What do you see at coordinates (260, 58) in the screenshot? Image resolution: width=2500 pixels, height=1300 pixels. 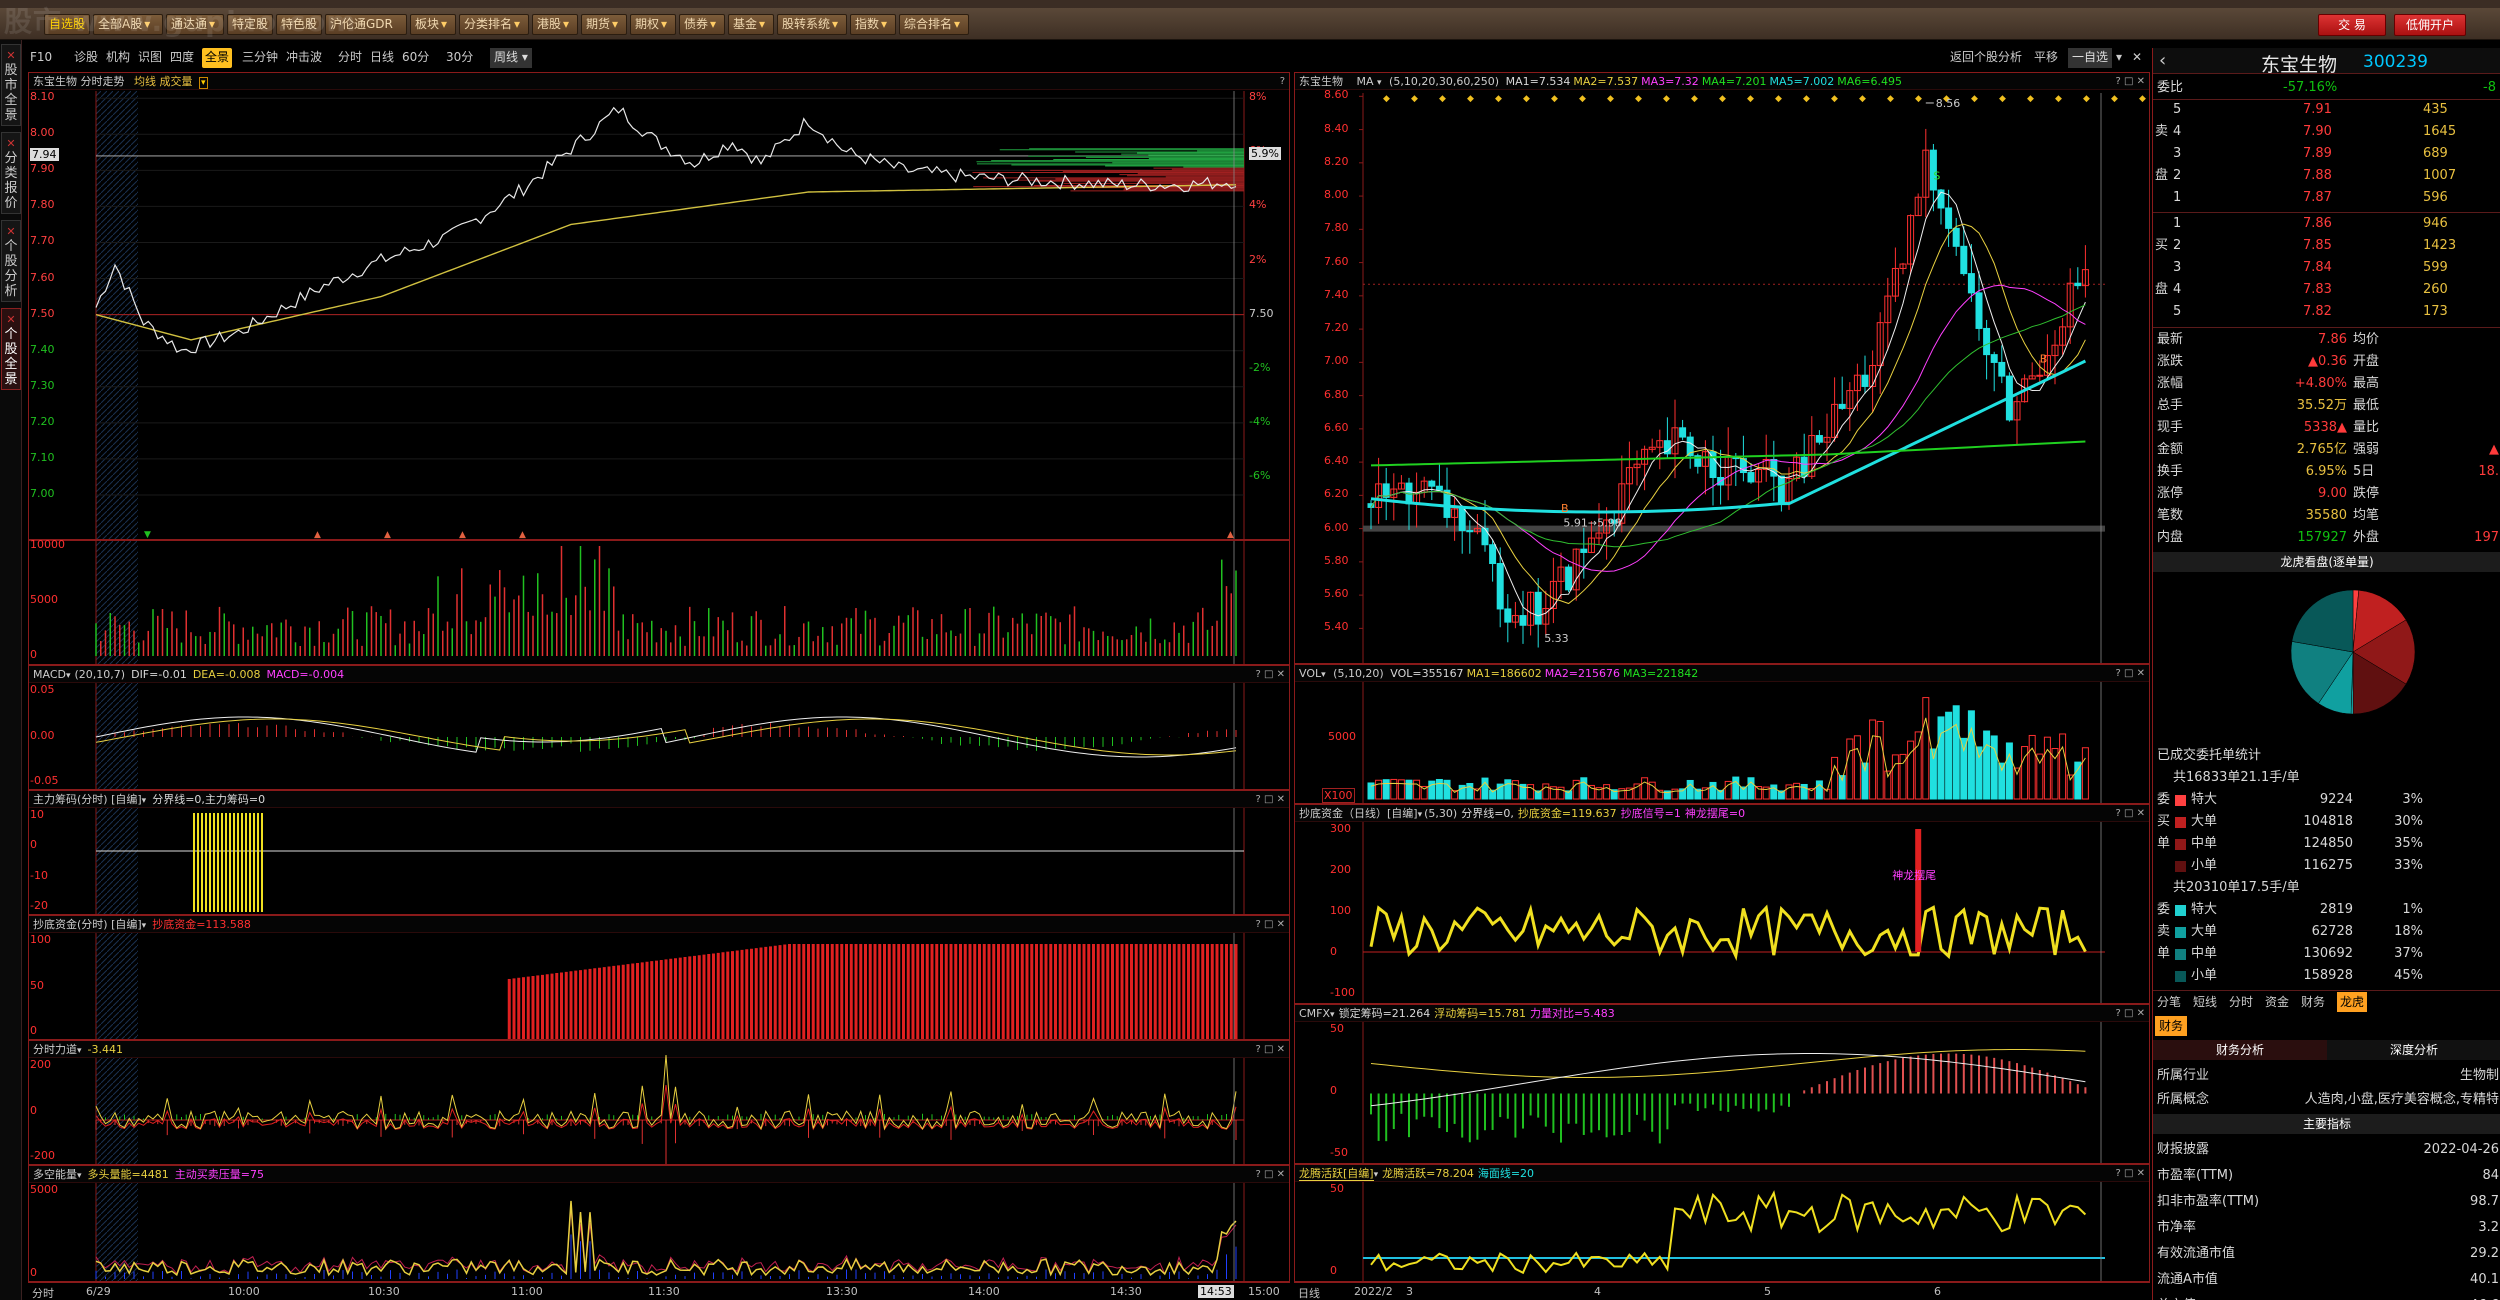 I see `tab-6: 三分钟` at bounding box center [260, 58].